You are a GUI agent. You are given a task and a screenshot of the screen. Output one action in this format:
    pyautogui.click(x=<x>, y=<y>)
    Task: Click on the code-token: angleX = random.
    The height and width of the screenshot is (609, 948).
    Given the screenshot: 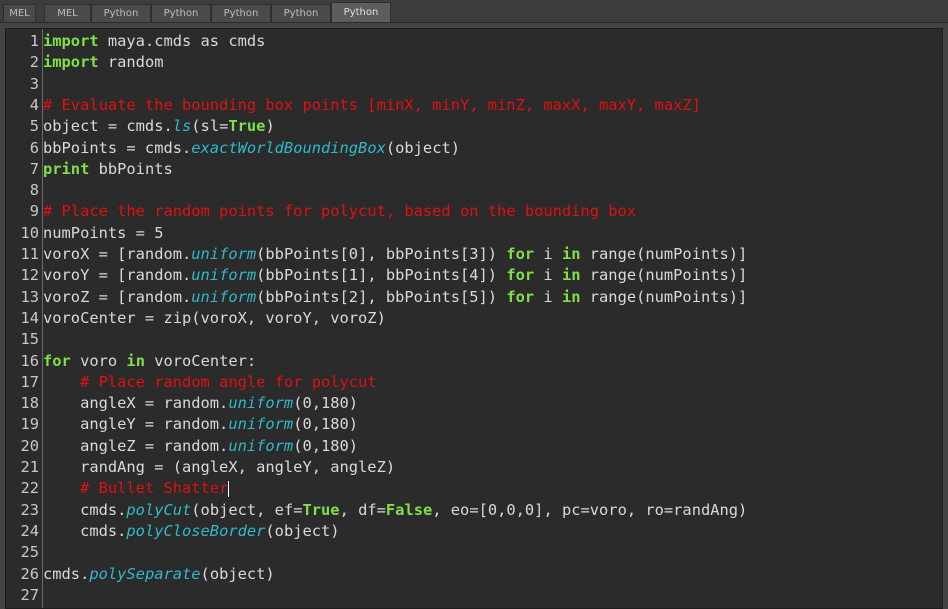 What is the action you would take?
    pyautogui.click(x=136, y=403)
    